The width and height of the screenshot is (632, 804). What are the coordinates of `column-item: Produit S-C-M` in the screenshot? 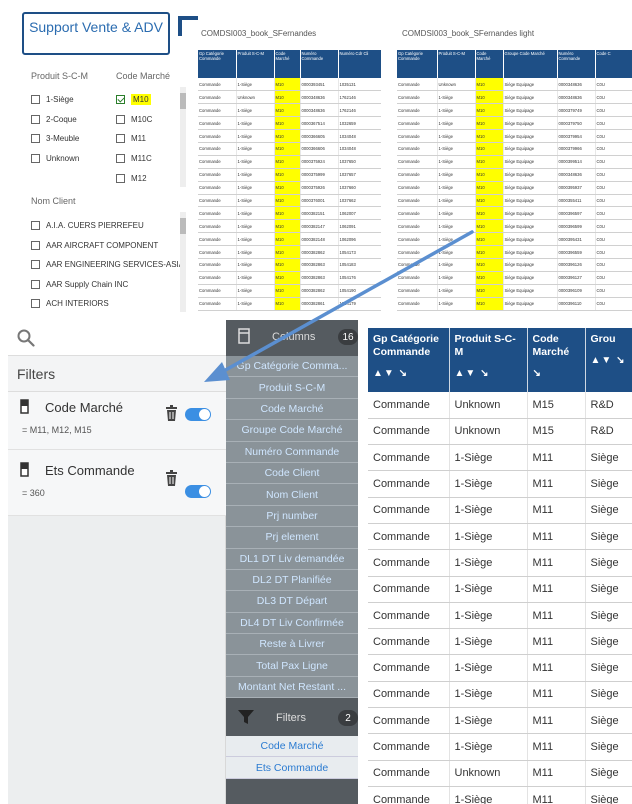 It's located at (292, 388).